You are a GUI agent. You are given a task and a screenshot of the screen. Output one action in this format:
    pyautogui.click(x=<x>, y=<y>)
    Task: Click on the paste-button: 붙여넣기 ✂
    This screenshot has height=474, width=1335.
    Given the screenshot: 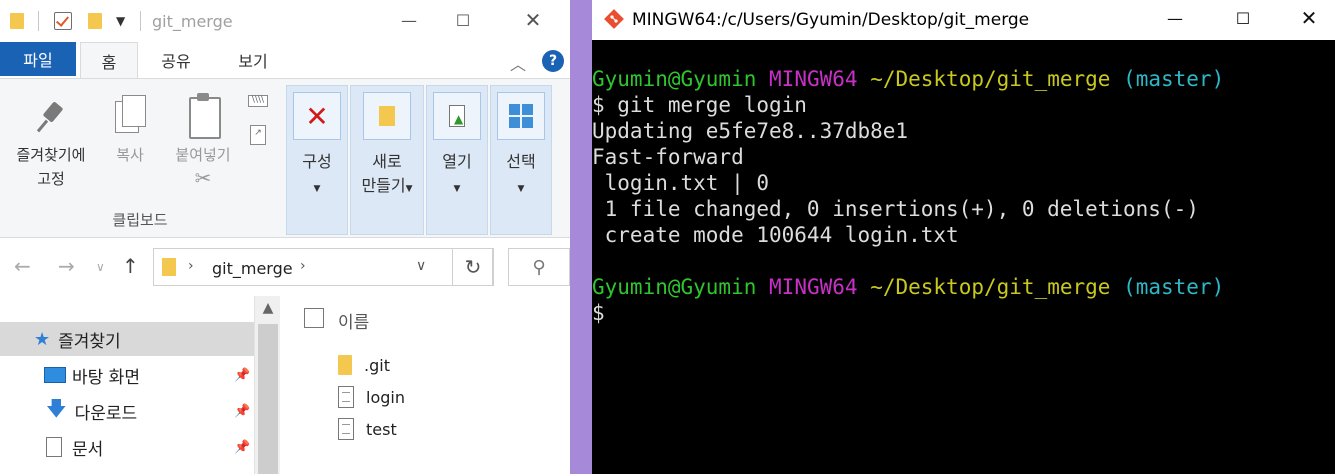 What is the action you would take?
    pyautogui.click(x=203, y=141)
    